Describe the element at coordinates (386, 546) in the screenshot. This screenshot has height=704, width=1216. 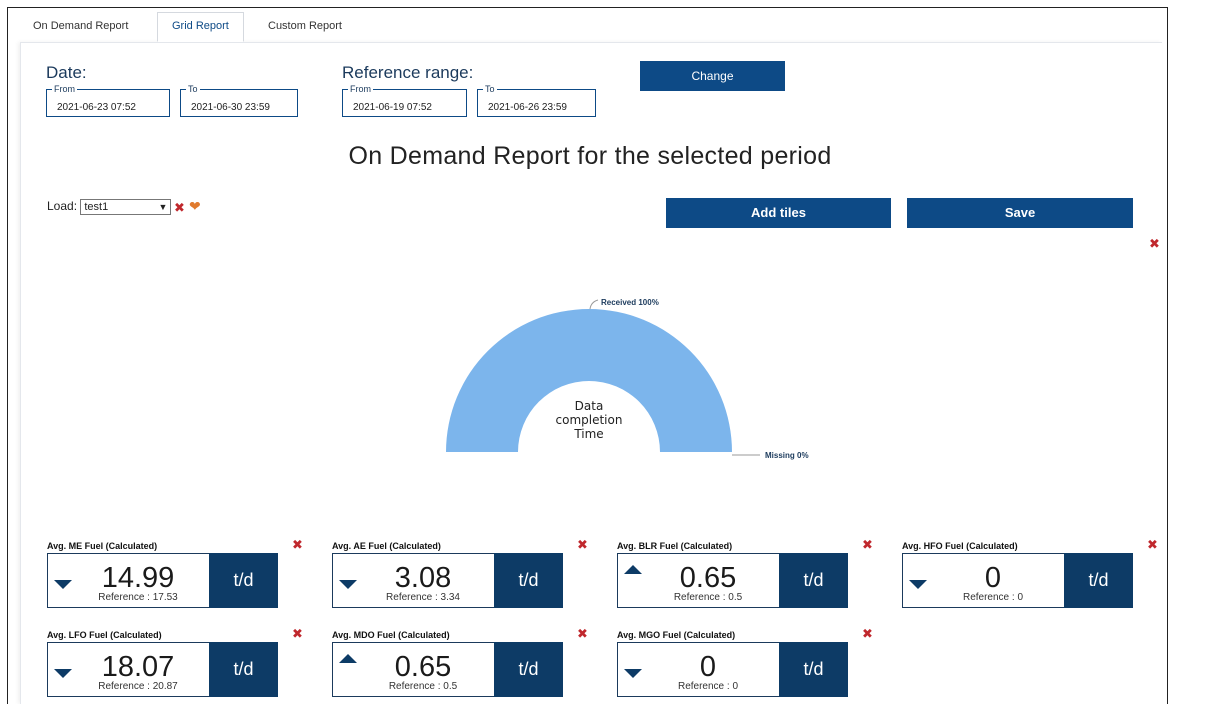
I see `tile-title: Avg. AE Fuel (Calculated)` at that location.